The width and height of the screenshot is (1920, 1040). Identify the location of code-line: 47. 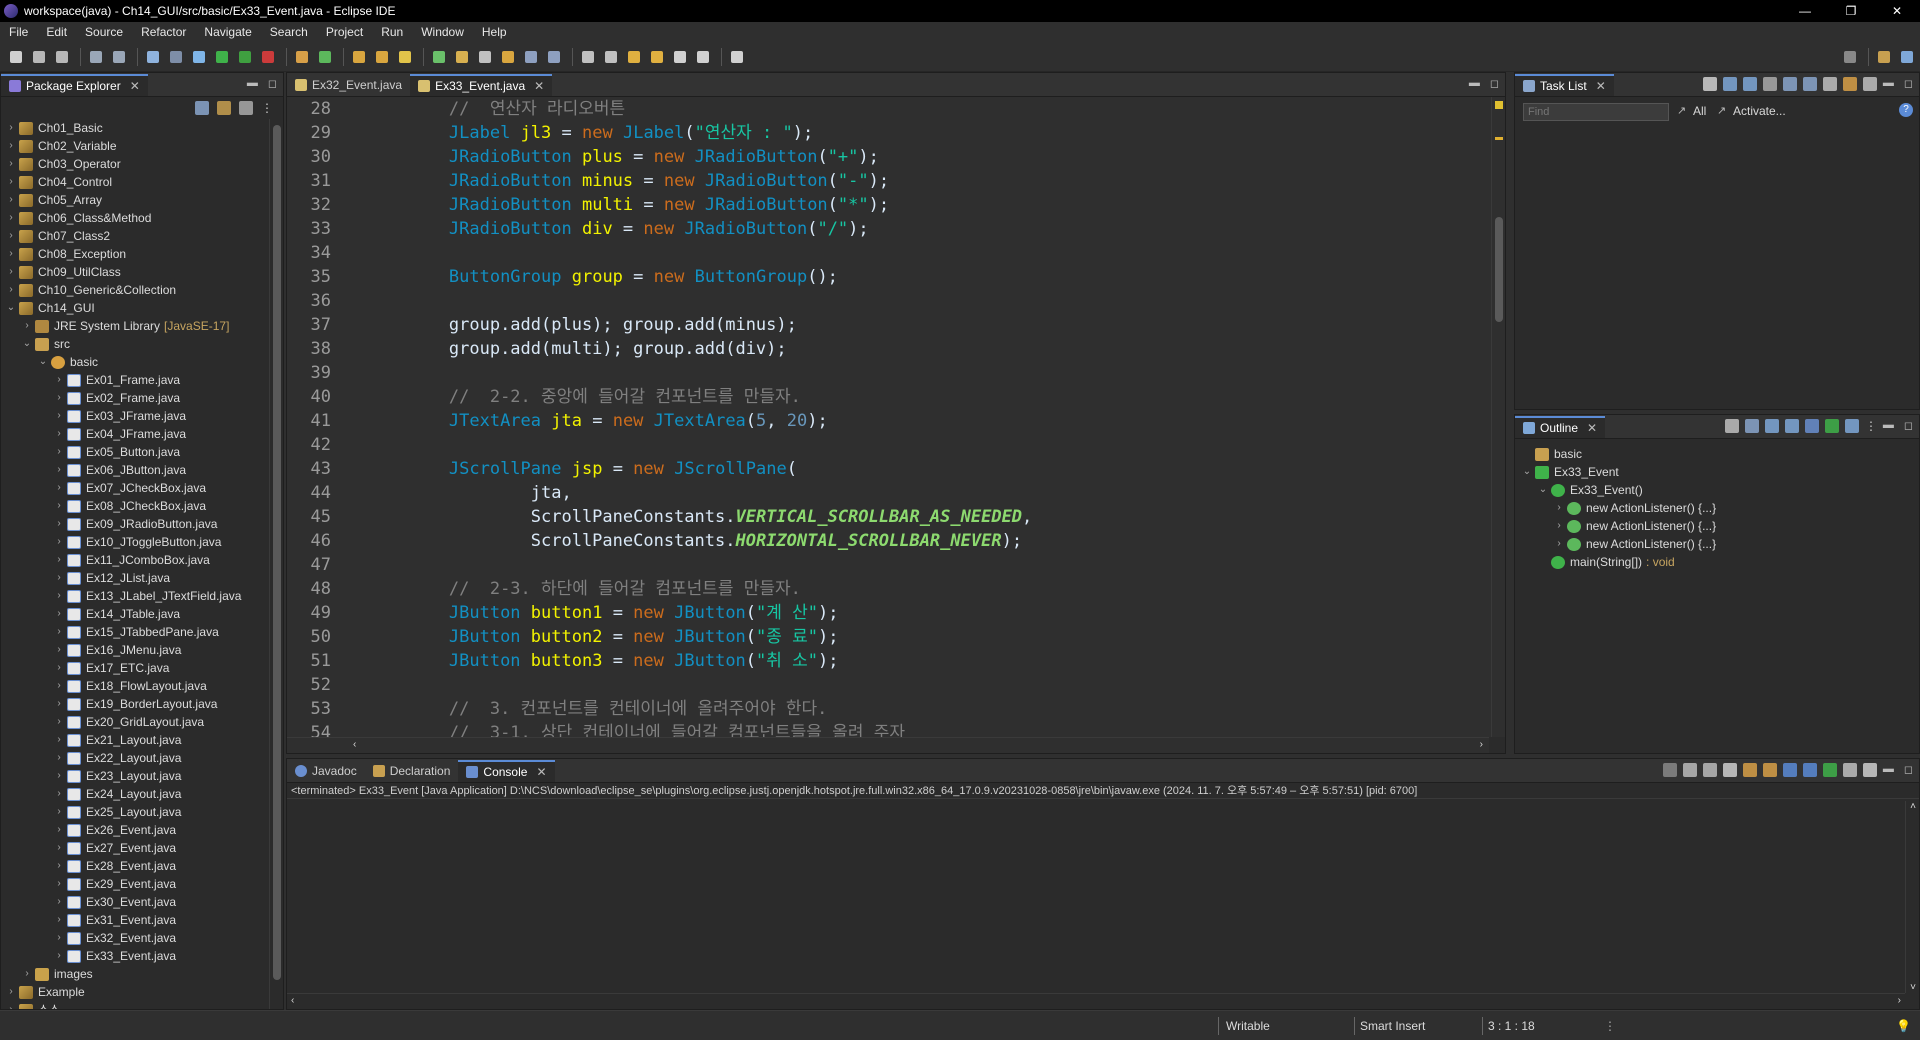
(896, 565).